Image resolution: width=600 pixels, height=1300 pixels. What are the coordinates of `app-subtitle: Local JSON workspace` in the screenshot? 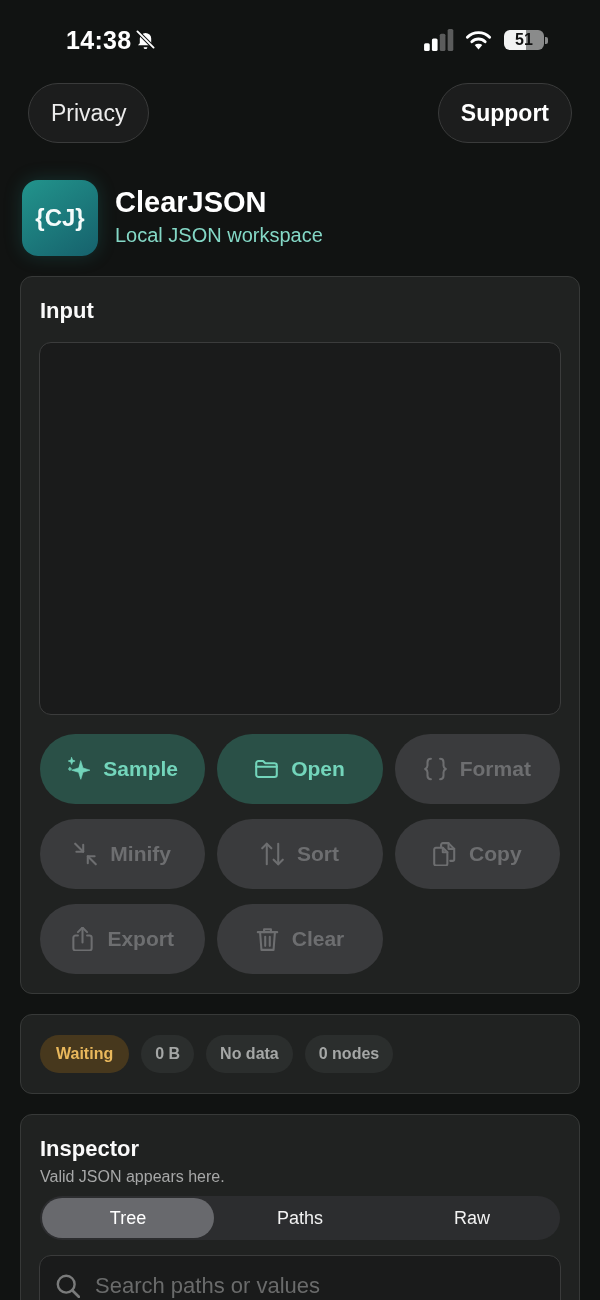 It's located at (219, 235).